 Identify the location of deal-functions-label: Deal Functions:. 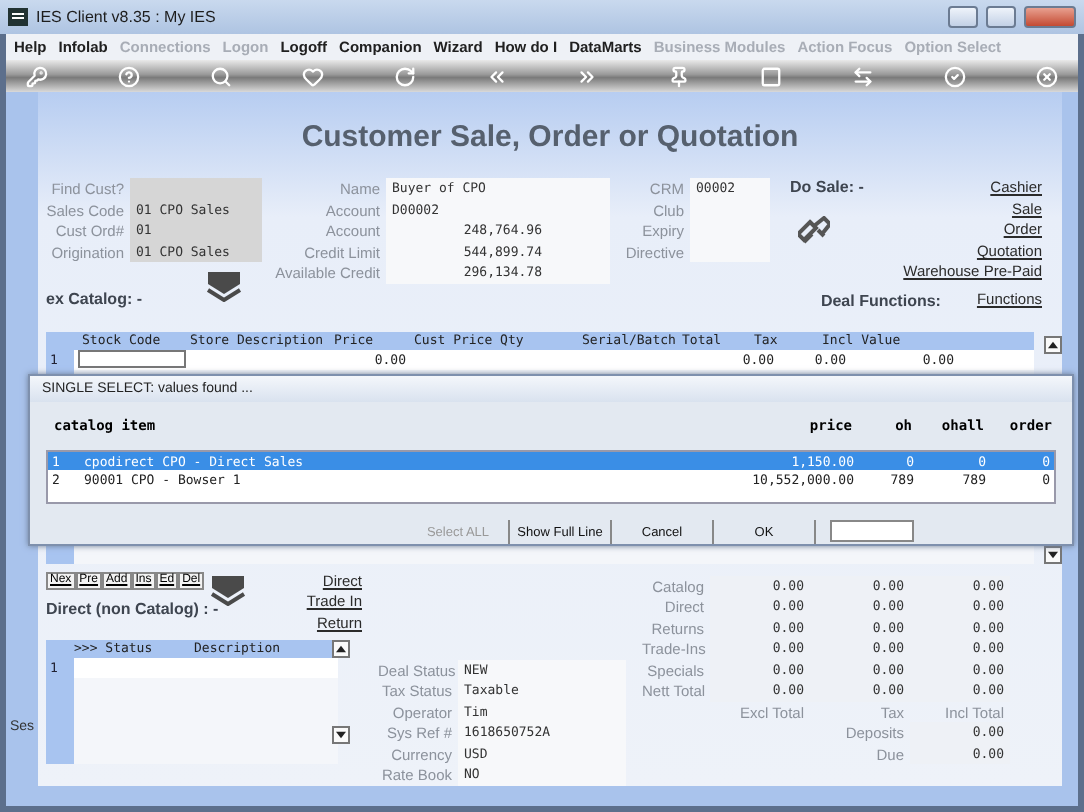
(880, 301).